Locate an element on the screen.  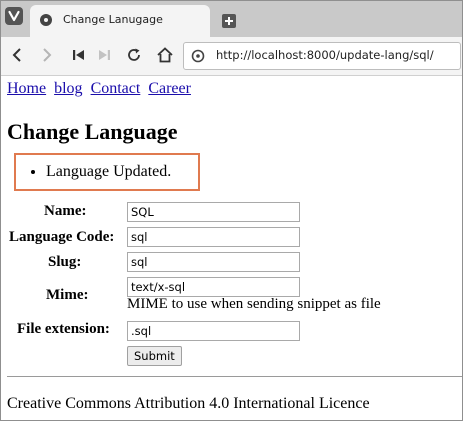
messages-highlight: Language Updated. is located at coordinates (107, 172).